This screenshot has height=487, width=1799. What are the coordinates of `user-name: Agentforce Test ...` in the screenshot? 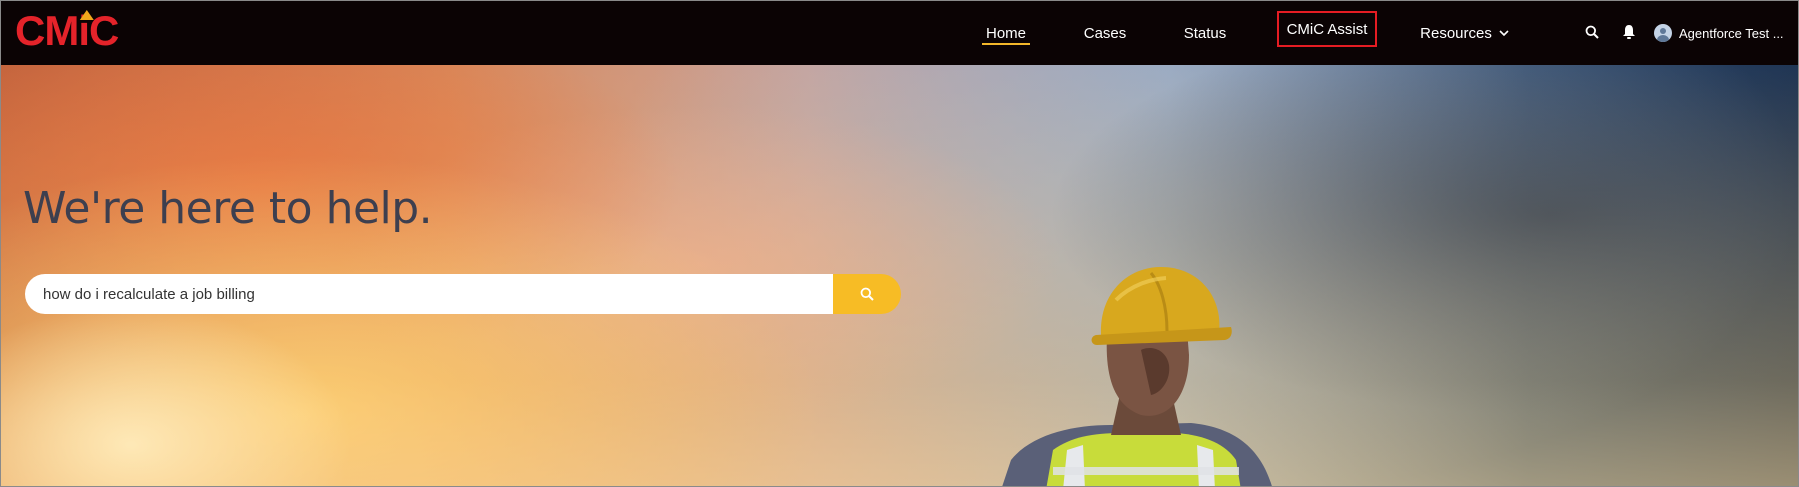 It's located at (1731, 33).